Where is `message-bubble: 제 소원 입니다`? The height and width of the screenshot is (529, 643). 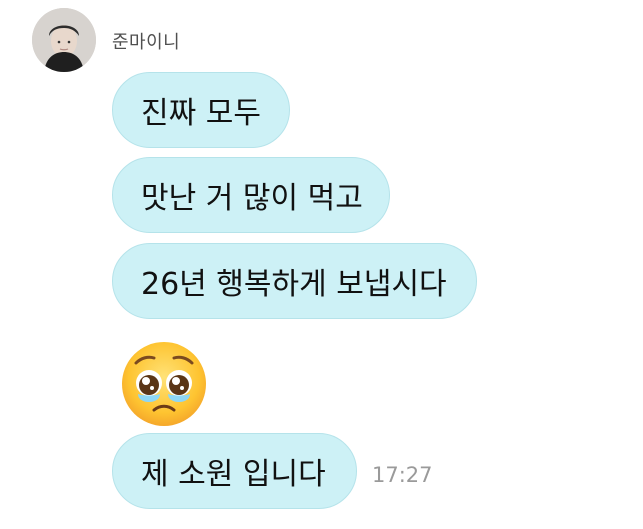
message-bubble: 제 소원 입니다 is located at coordinates (234, 471).